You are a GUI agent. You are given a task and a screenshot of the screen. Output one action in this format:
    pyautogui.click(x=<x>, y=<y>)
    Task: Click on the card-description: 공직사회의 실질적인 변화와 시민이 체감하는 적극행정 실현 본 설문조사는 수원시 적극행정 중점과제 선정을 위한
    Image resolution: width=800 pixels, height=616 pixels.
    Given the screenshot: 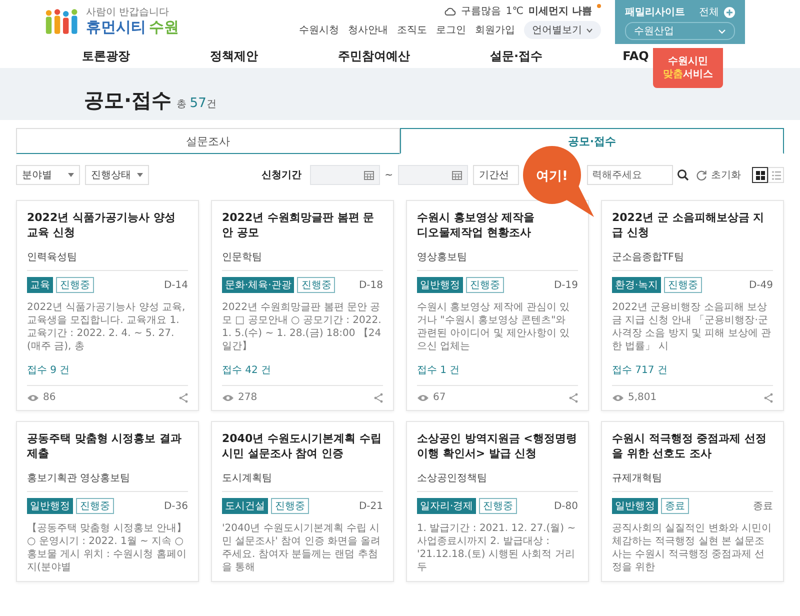 What is the action you would take?
    pyautogui.click(x=692, y=548)
    